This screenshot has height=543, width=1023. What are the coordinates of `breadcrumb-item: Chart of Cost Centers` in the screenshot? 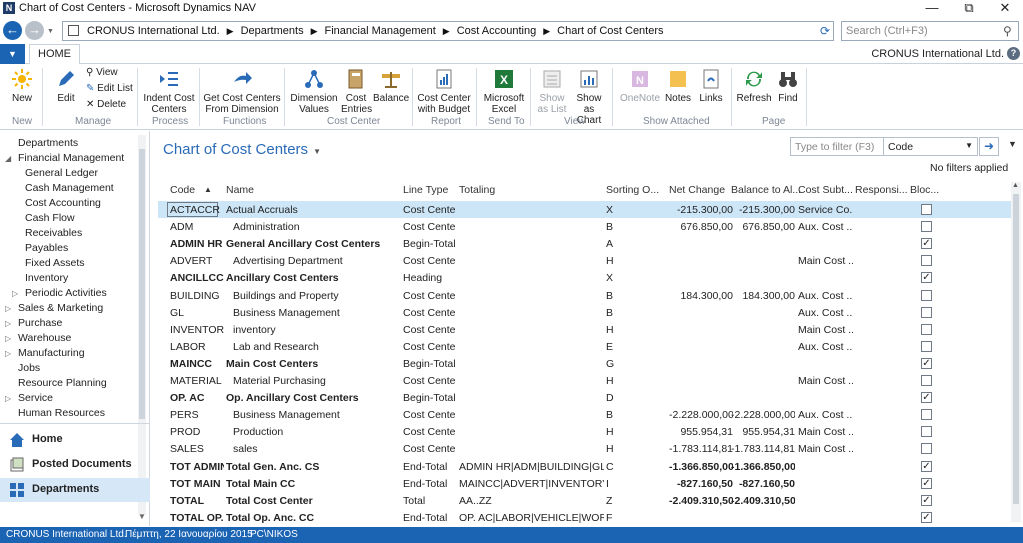 It's located at (610, 31).